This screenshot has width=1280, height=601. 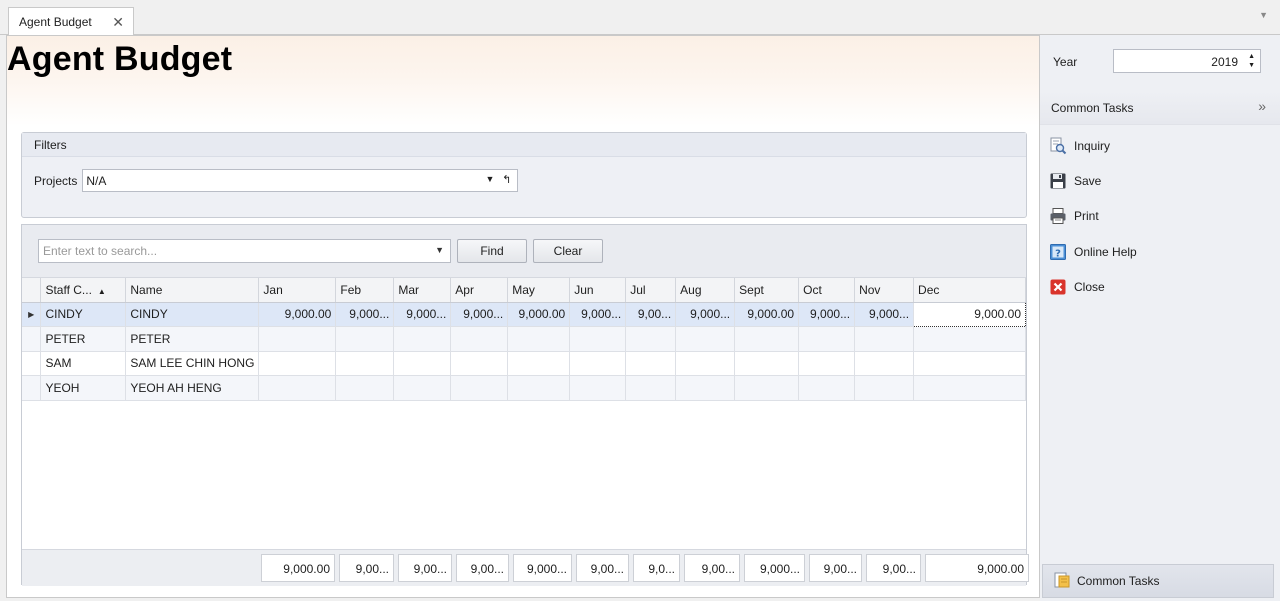 What do you see at coordinates (298, 568) in the screenshot?
I see `total-jan: 9,000.00` at bounding box center [298, 568].